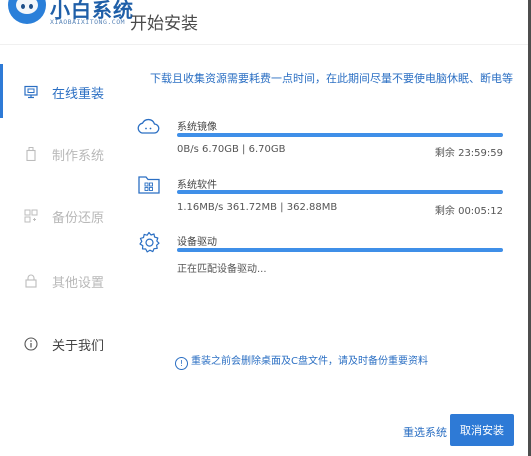  I want to click on progress-bar-system-image, so click(340, 135).